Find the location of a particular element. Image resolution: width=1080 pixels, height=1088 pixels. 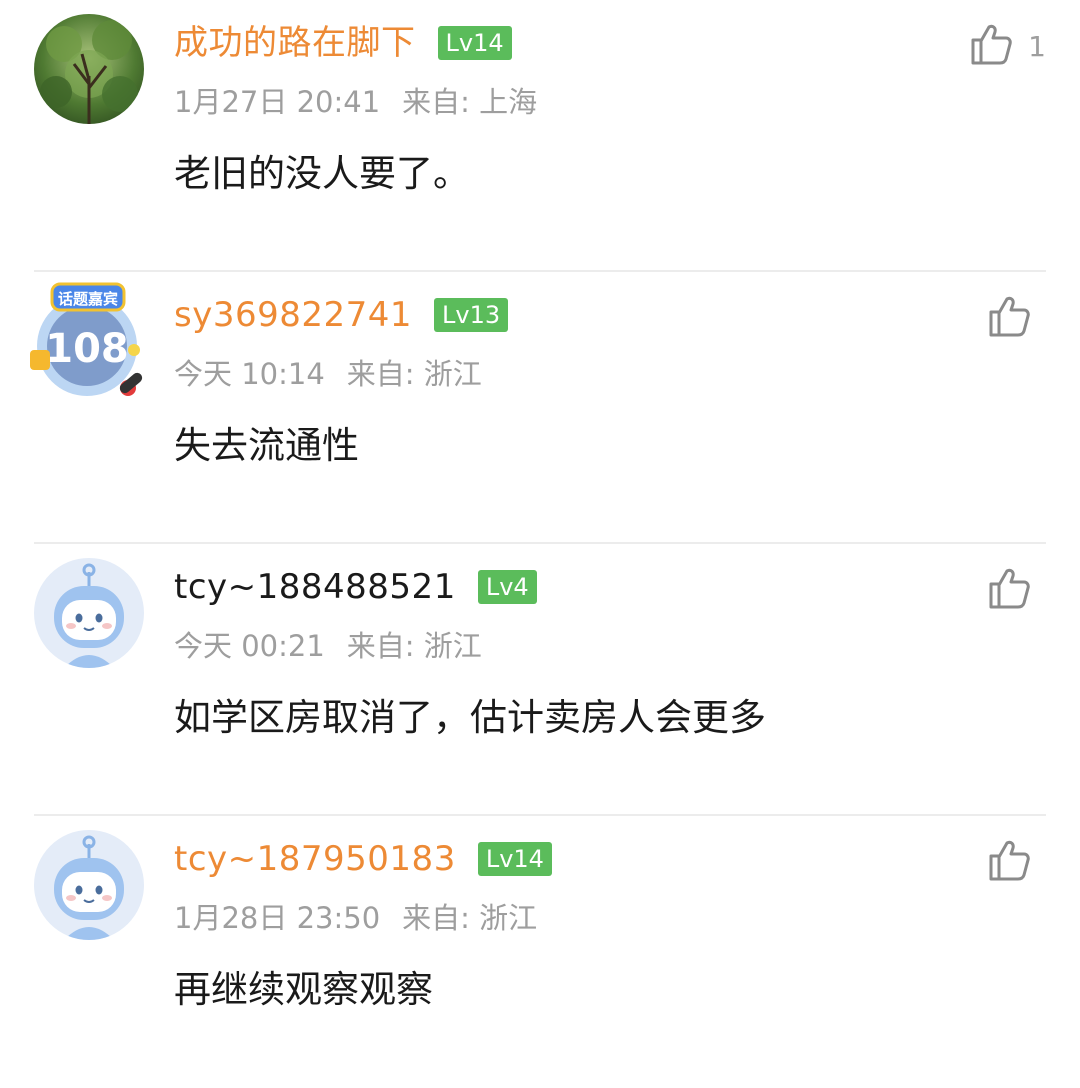

comment-text: 失去流通性 is located at coordinates (266, 445).